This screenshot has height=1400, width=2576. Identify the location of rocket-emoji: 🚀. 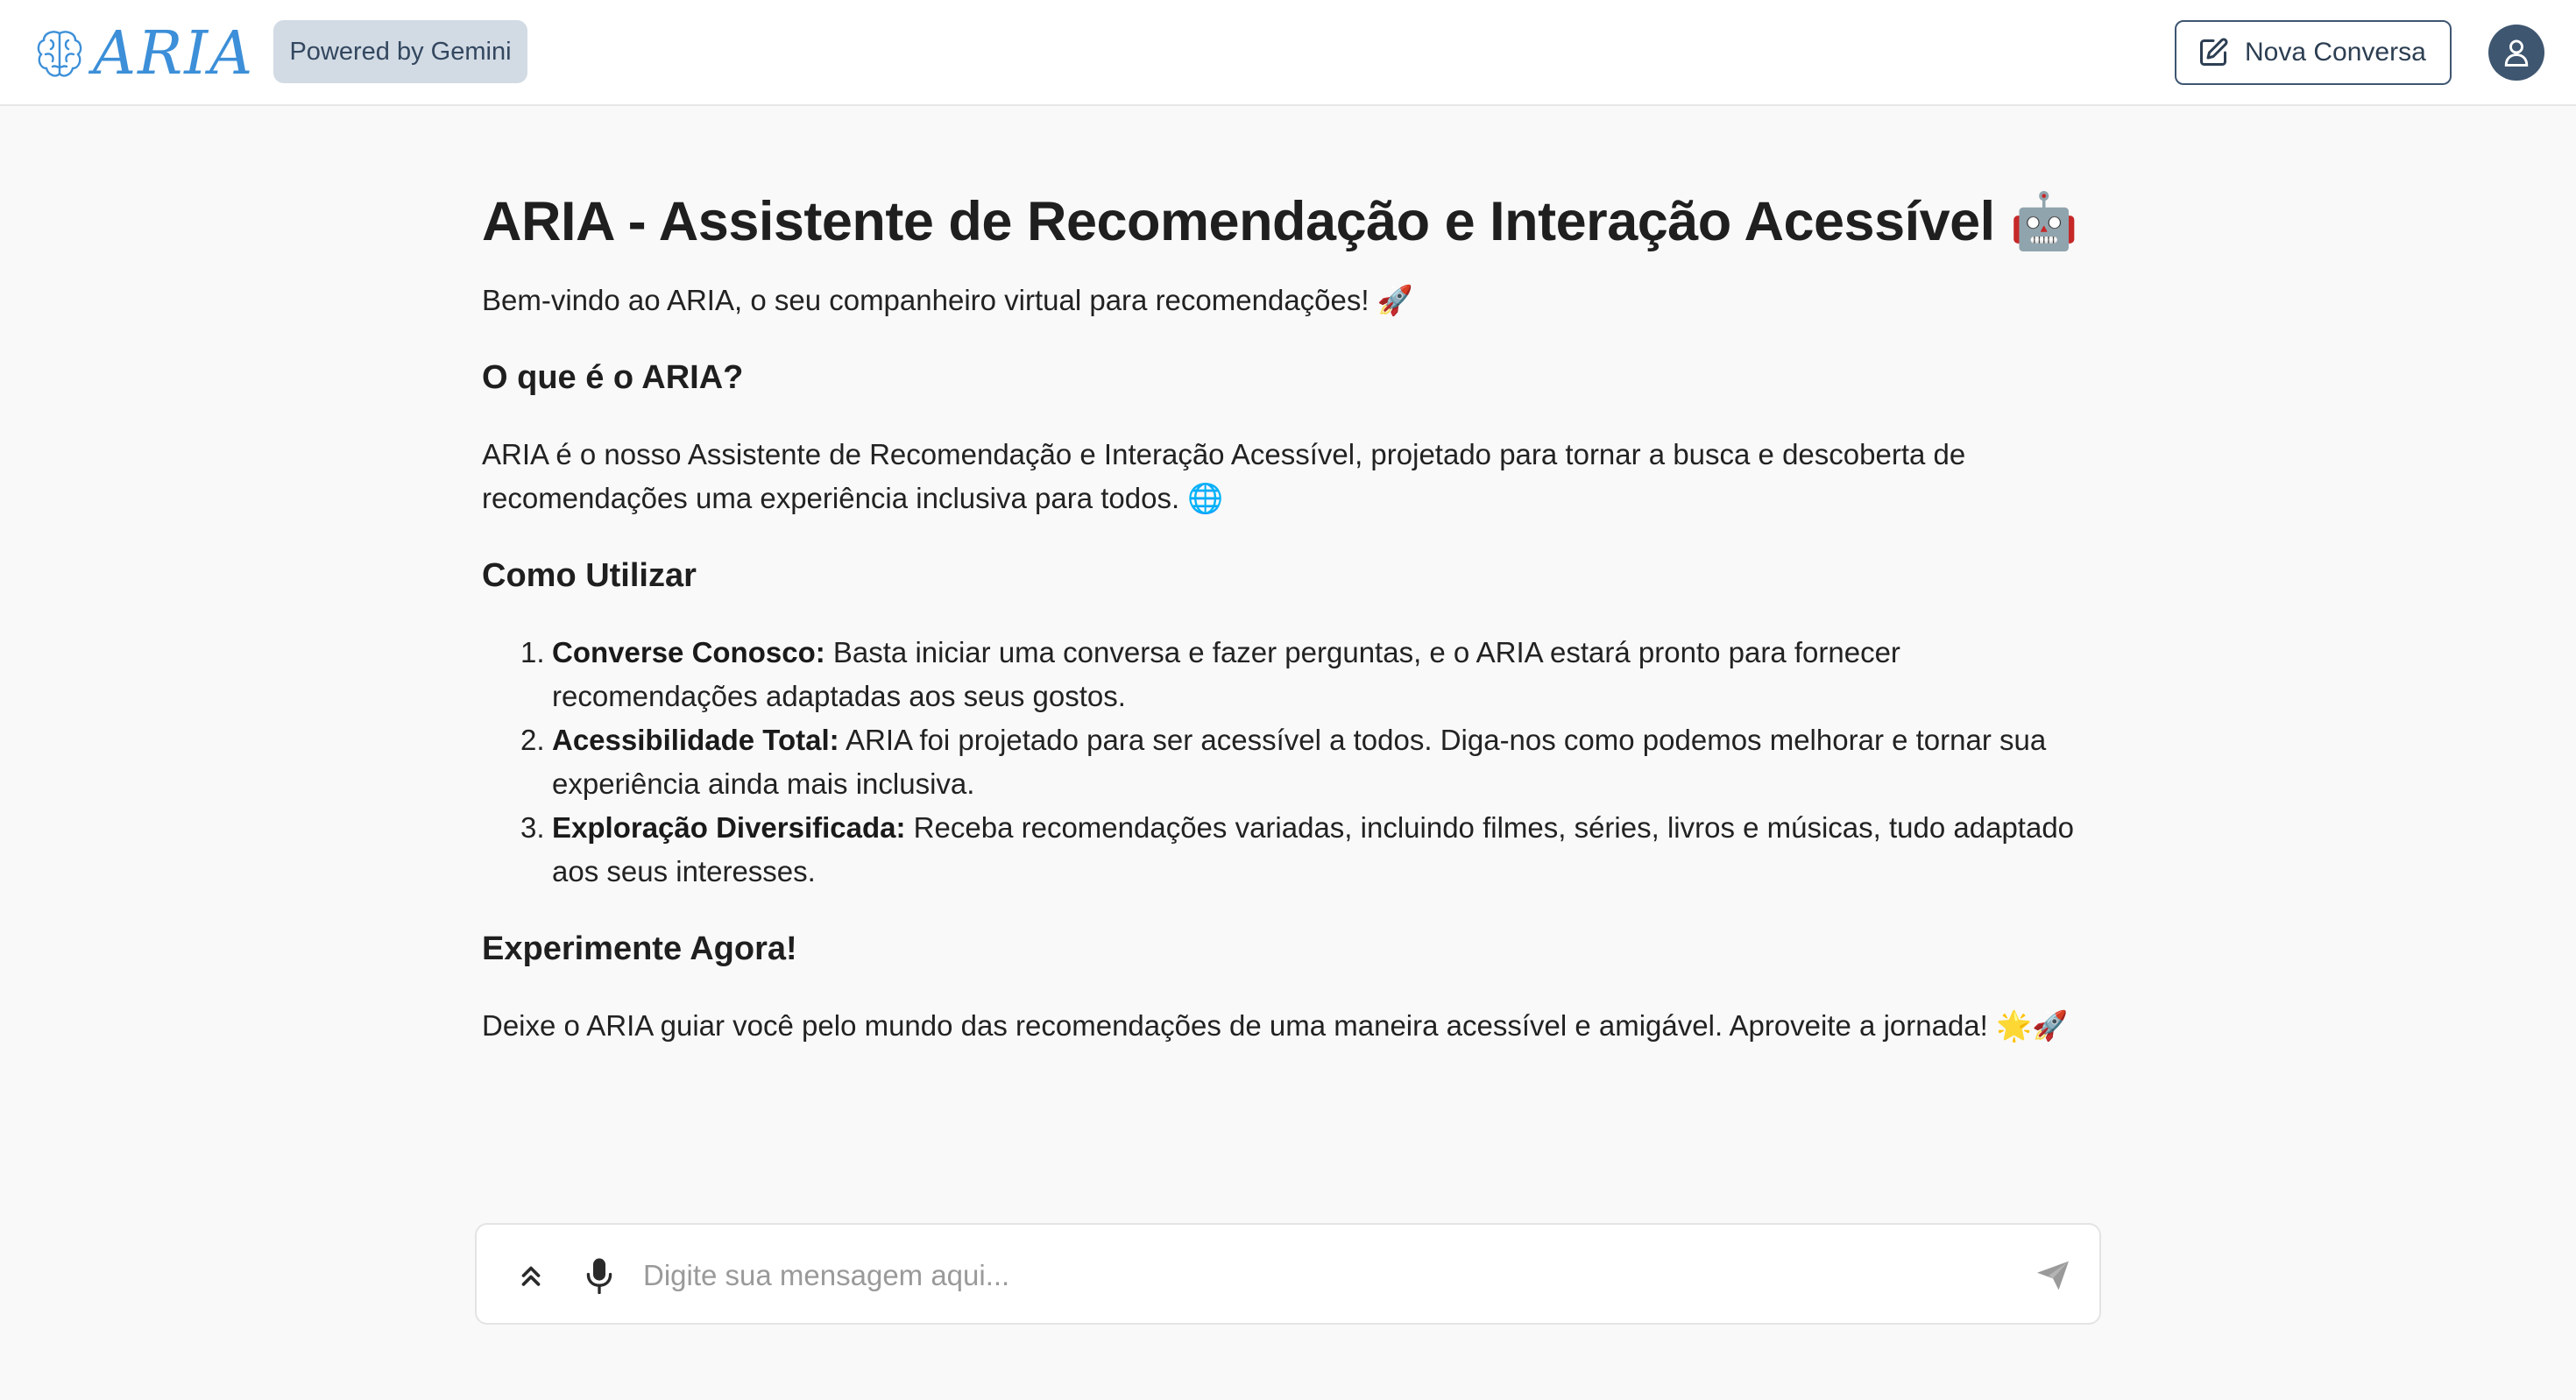
(1394, 299).